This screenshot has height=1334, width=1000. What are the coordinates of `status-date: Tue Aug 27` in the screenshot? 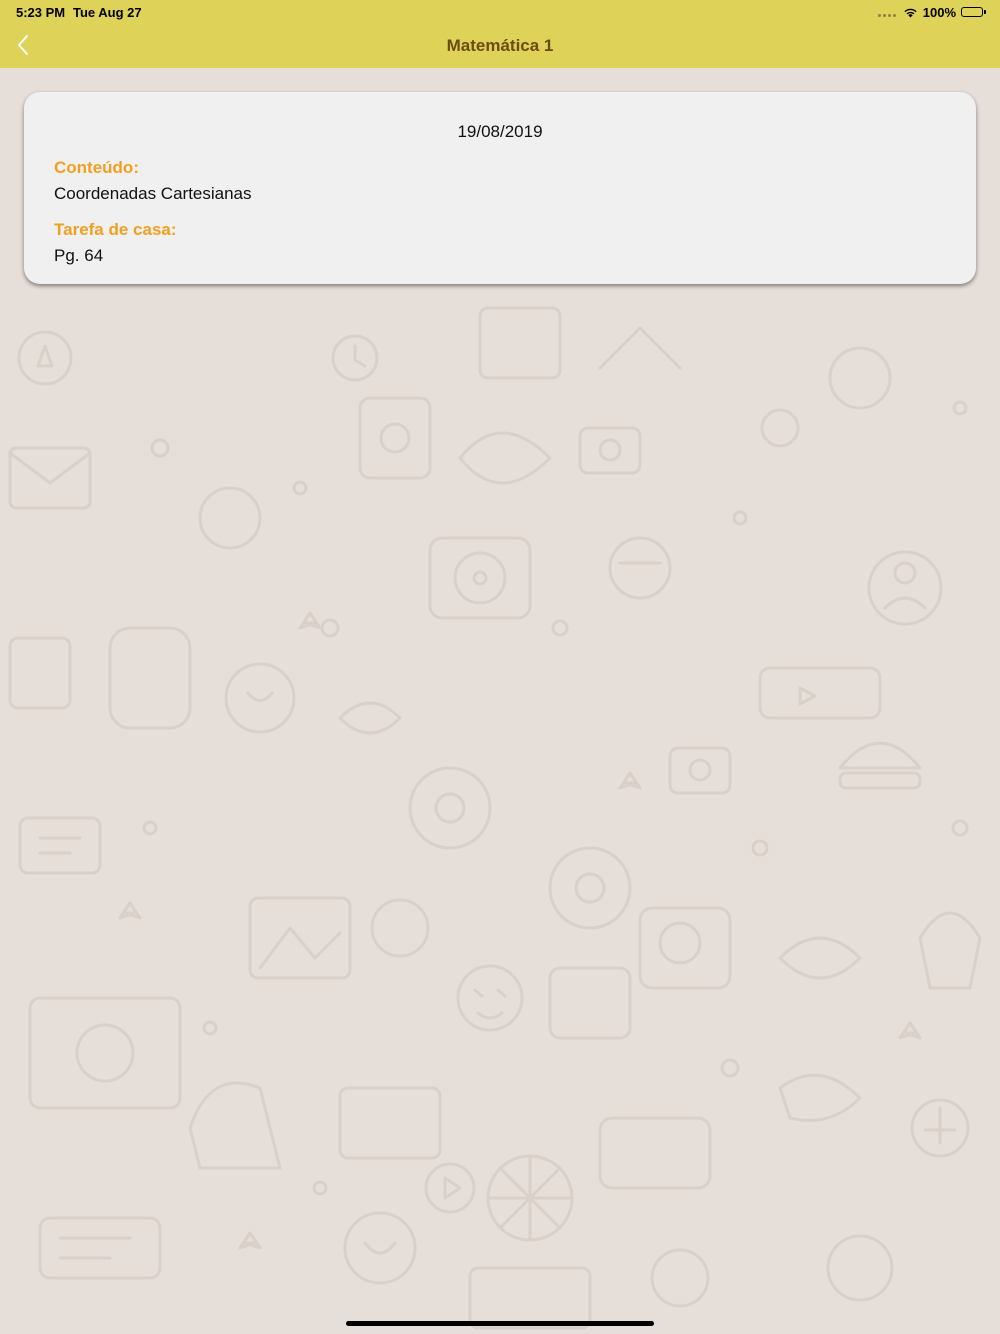 It's located at (107, 12).